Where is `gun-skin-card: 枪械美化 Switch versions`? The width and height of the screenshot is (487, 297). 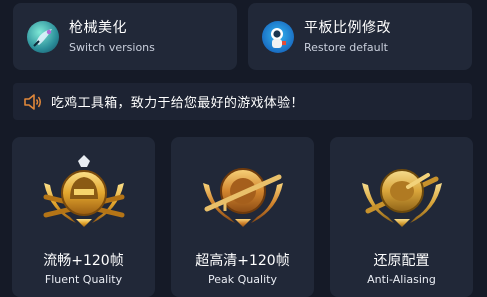 gun-skin-card: 枪械美化 Switch versions is located at coordinates (125, 36).